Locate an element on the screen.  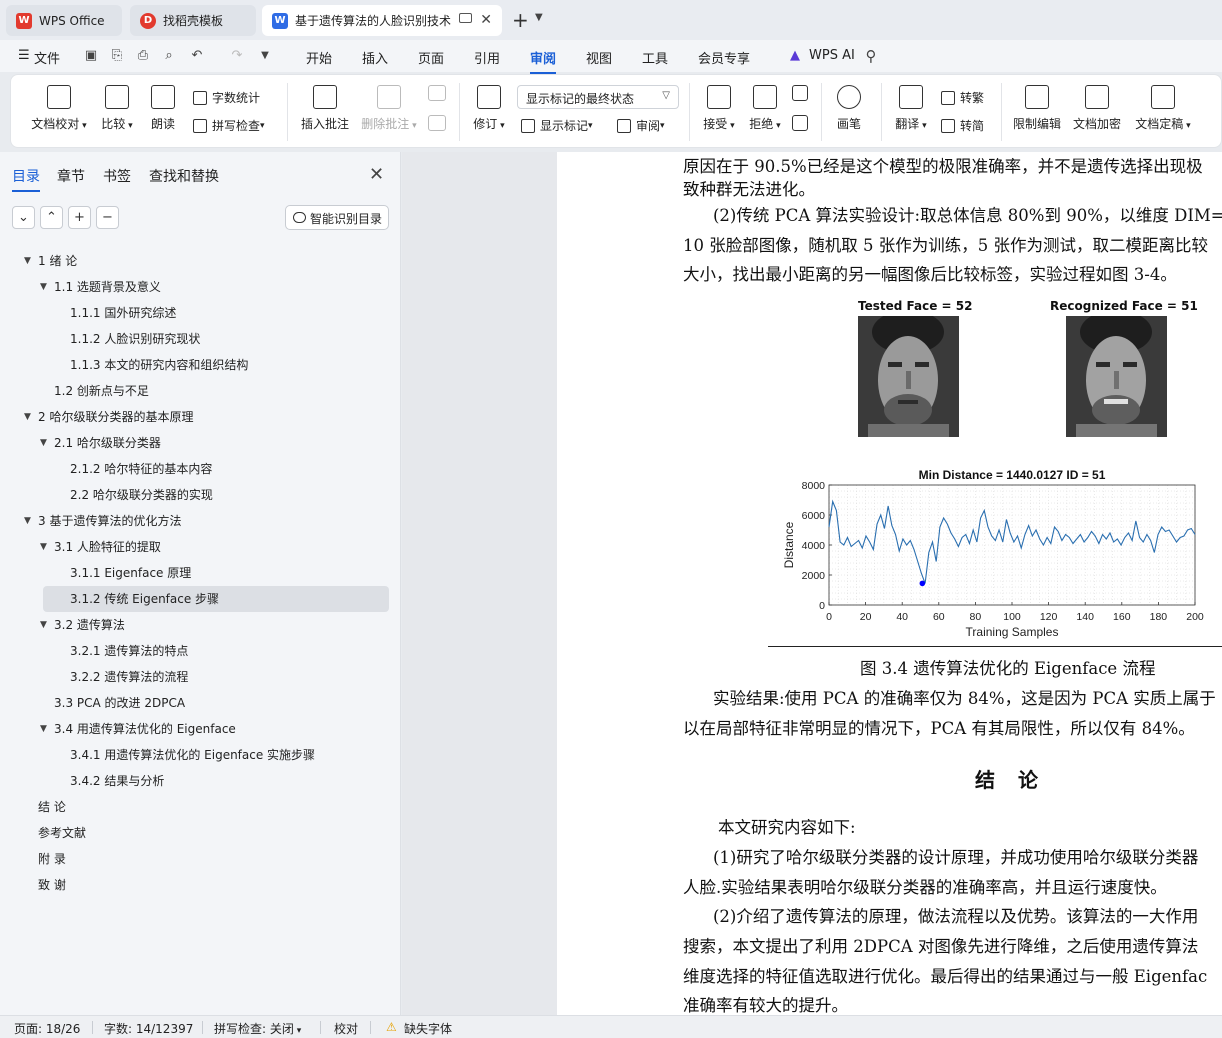
undo-icon: ↶ is located at coordinates (197, 56).